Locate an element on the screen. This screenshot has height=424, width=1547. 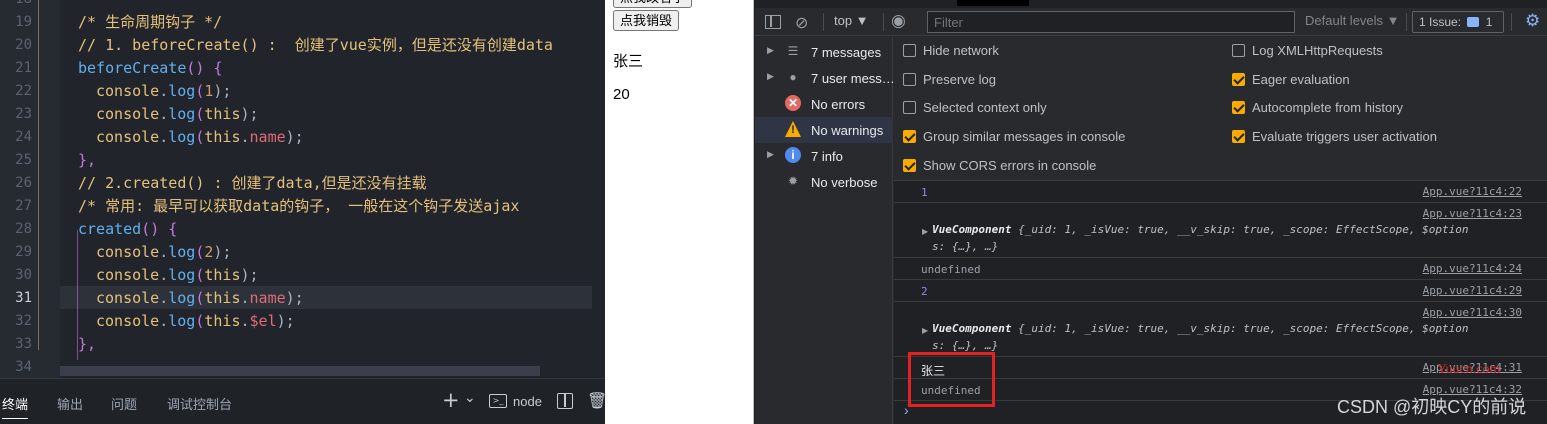
code-line: /* 常用: 最早可以获取data的钩子， 一般在这个钩子发送ajax is located at coordinates (298, 206).